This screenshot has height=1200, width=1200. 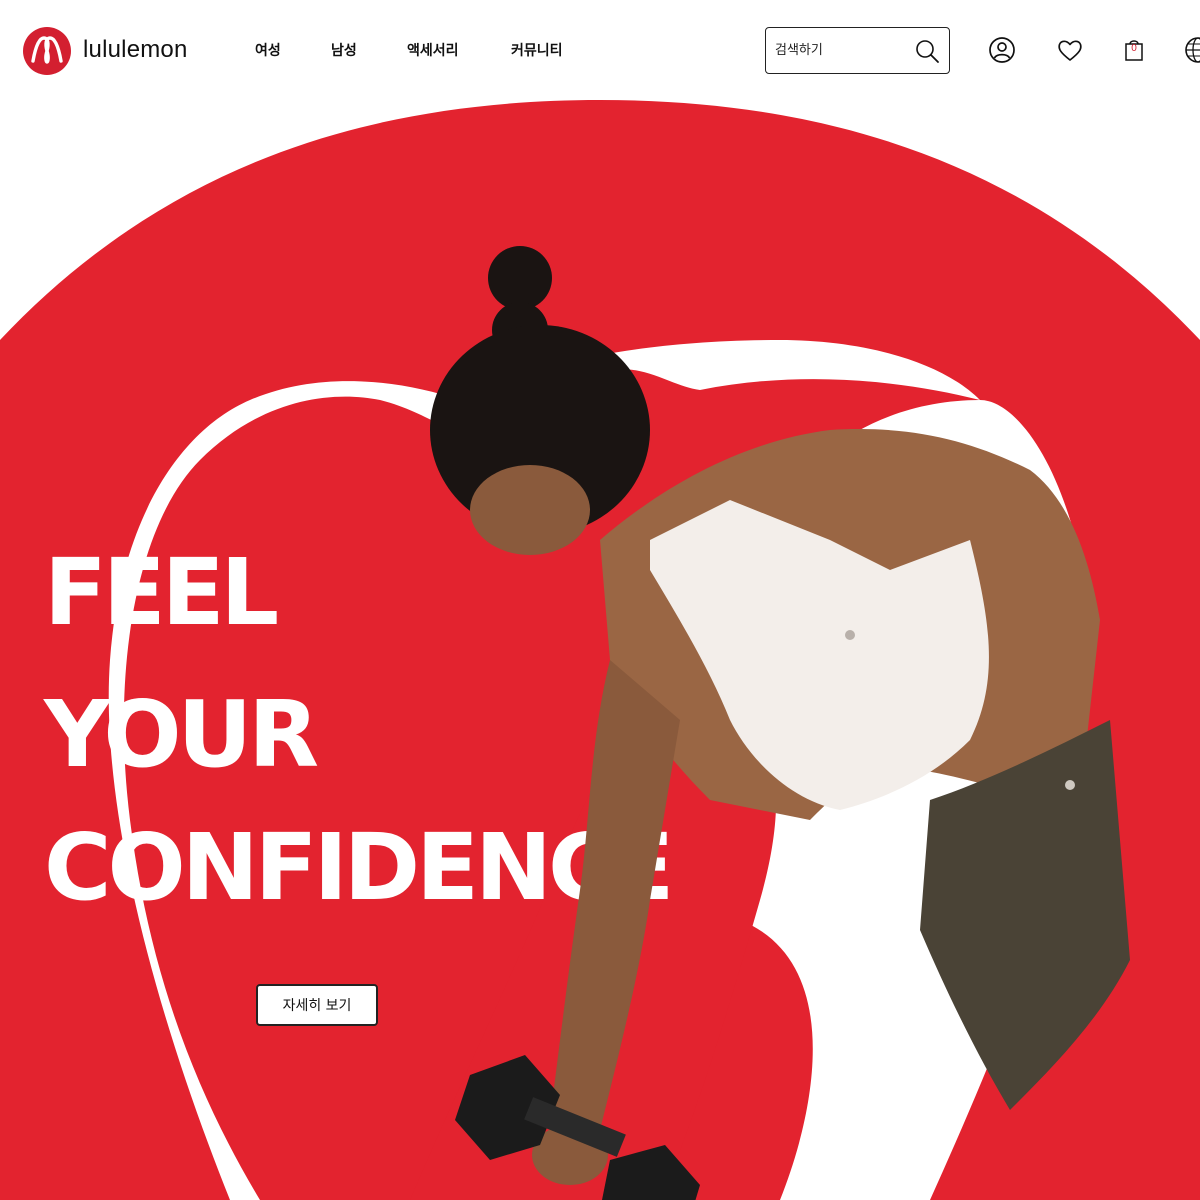 I want to click on learn-more-button: 자세히 보기, so click(x=317, y=1005).